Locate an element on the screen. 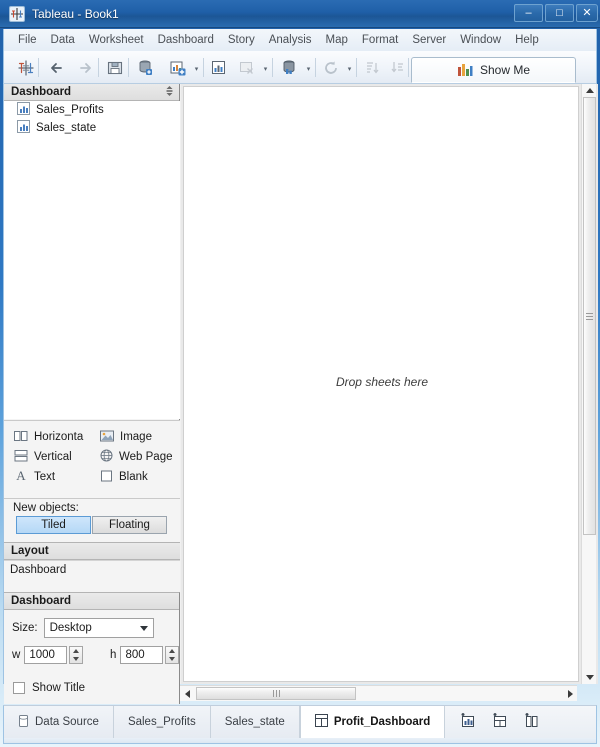 The height and width of the screenshot is (747, 600). show-me-label: Show Me is located at coordinates (505, 70).